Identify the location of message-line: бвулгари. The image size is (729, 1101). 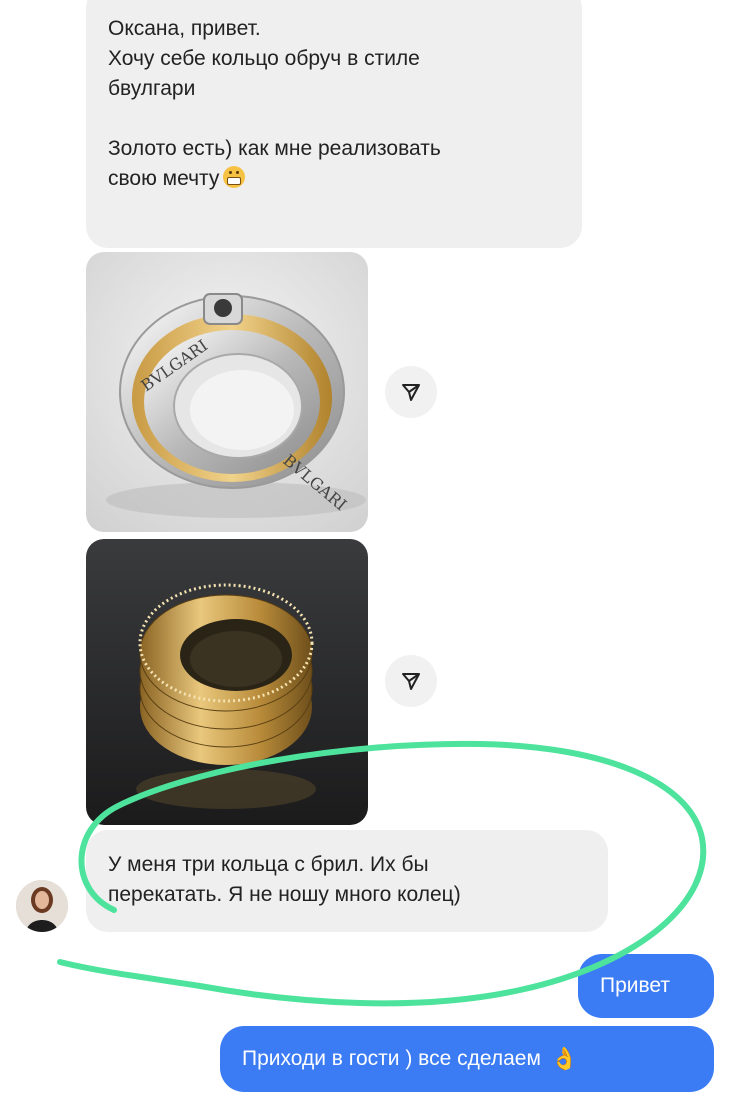
(152, 88).